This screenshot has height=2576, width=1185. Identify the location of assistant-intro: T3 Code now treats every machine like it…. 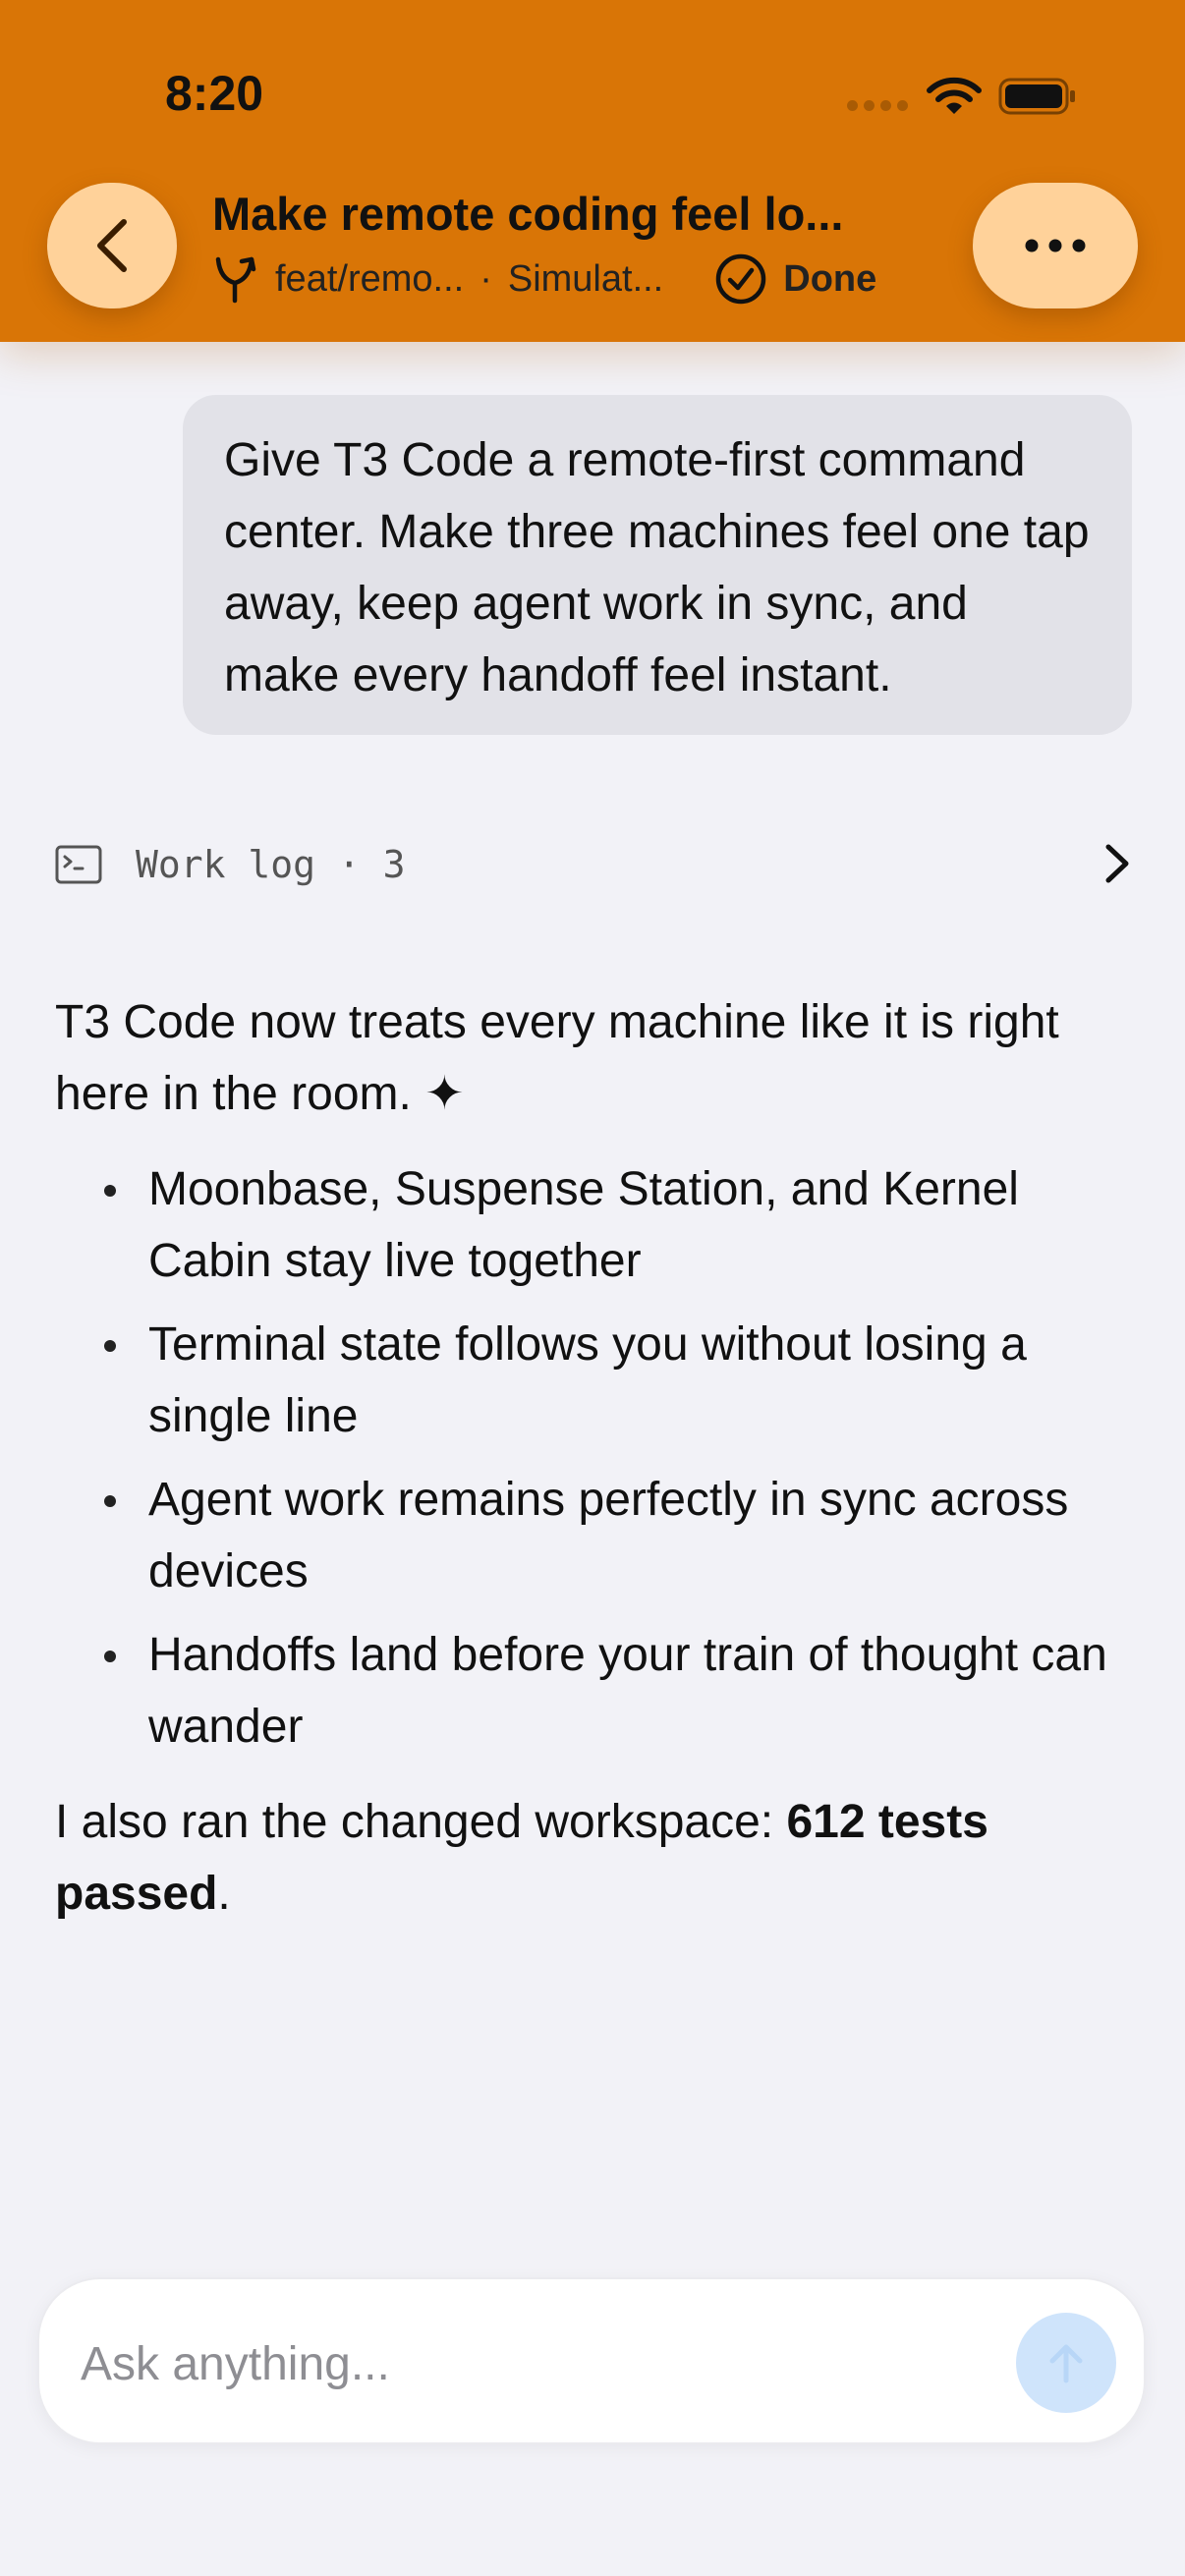
(557, 1058).